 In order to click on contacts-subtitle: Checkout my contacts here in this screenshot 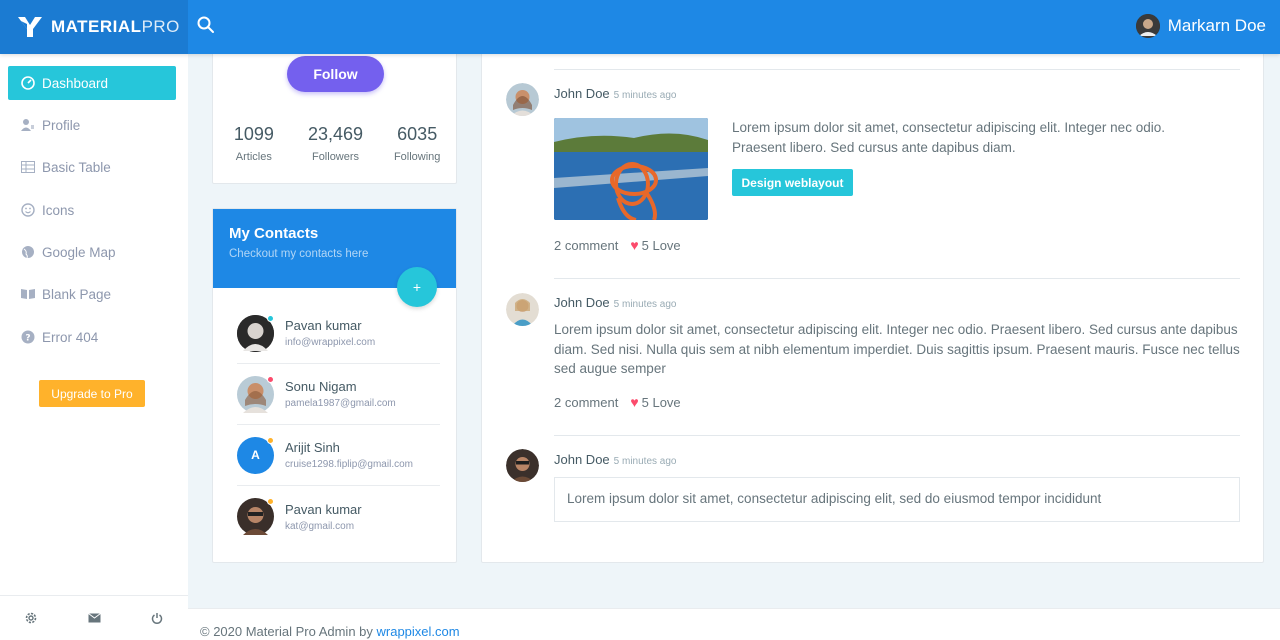, I will do `click(299, 254)`.